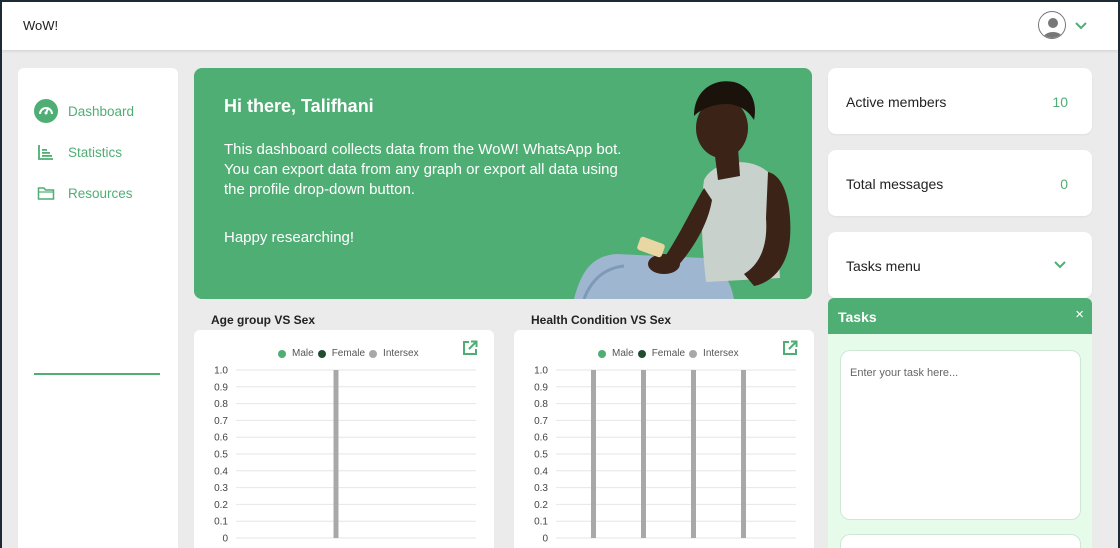  What do you see at coordinates (601, 320) in the screenshot?
I see `chart-title: Health Condition VS Sex` at bounding box center [601, 320].